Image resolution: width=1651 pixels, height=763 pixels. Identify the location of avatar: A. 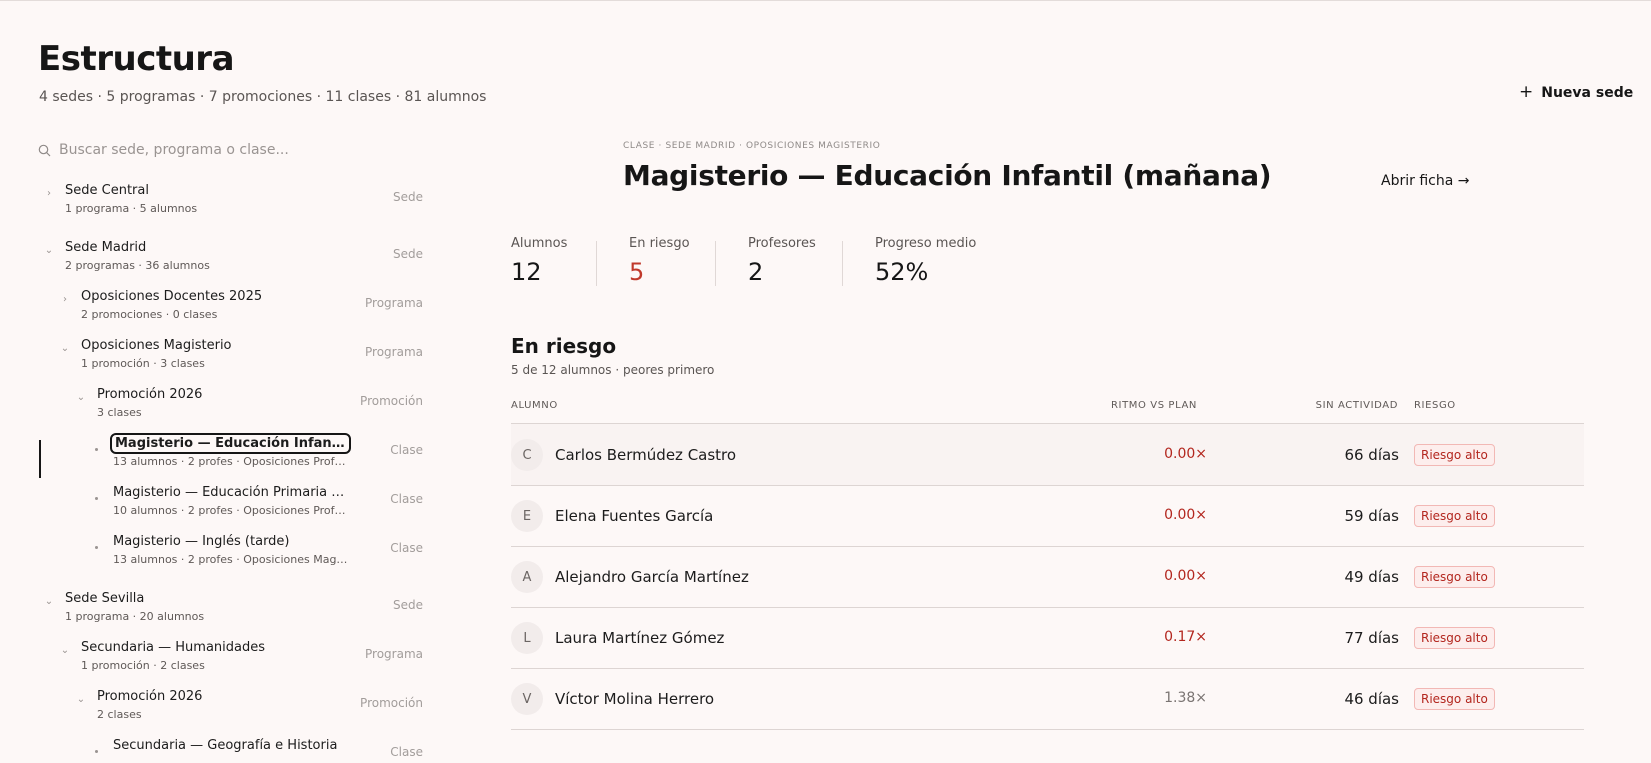
(527, 577).